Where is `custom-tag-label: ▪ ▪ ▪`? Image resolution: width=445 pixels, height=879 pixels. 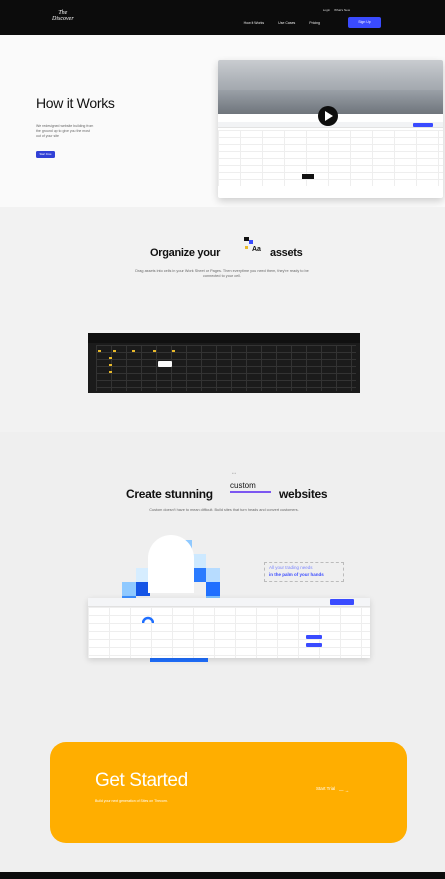
custom-tag-label: ▪ ▪ ▪ is located at coordinates (234, 473).